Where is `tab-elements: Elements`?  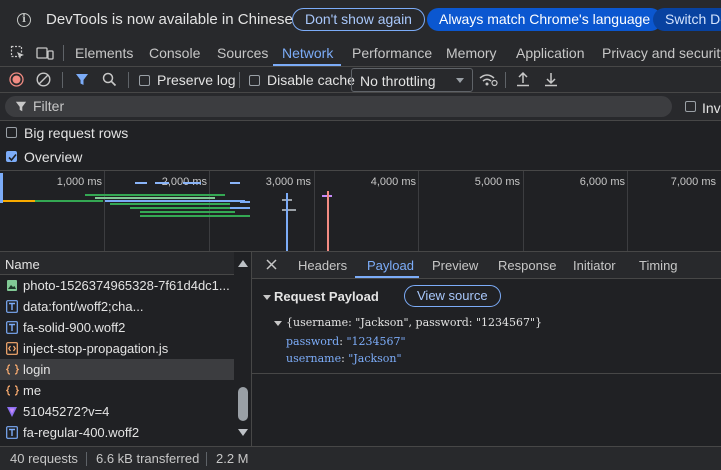 tab-elements: Elements is located at coordinates (104, 52).